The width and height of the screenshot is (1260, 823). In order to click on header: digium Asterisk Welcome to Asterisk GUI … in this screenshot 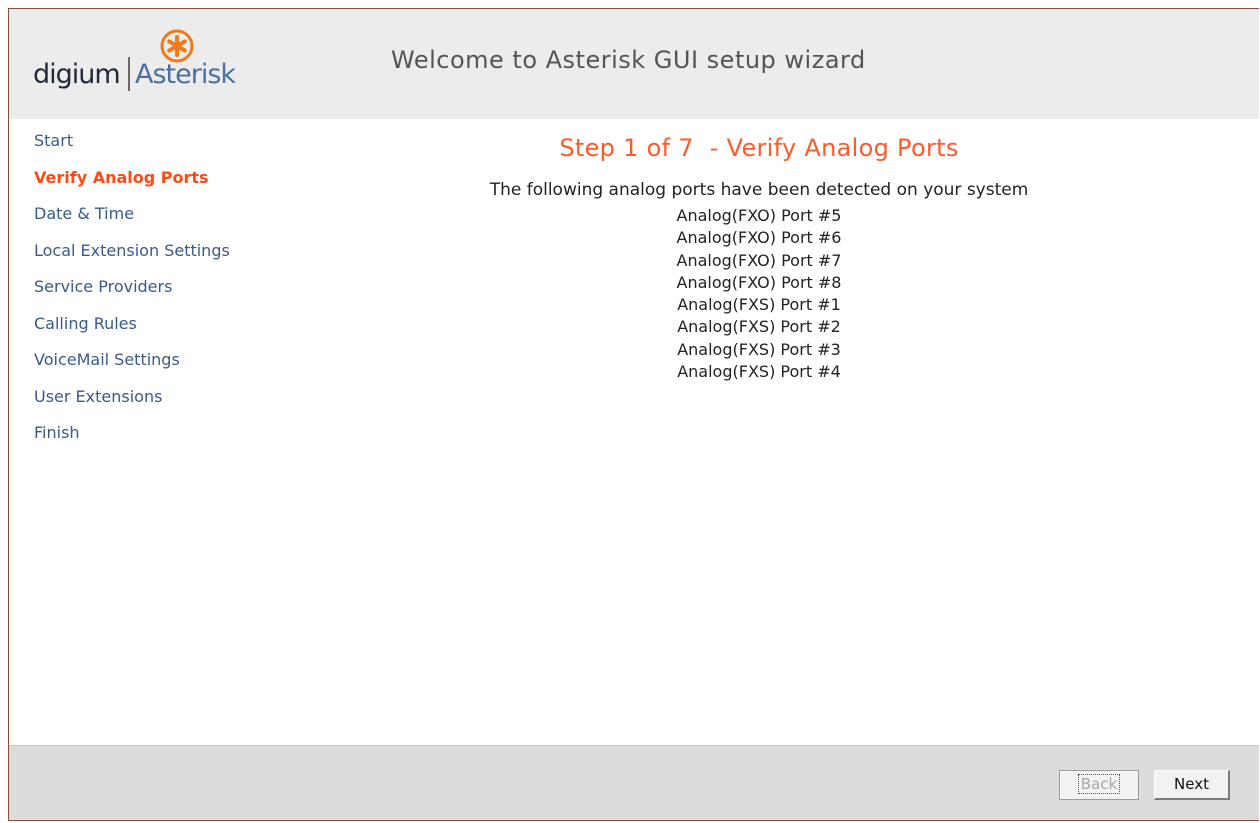, I will do `click(634, 64)`.